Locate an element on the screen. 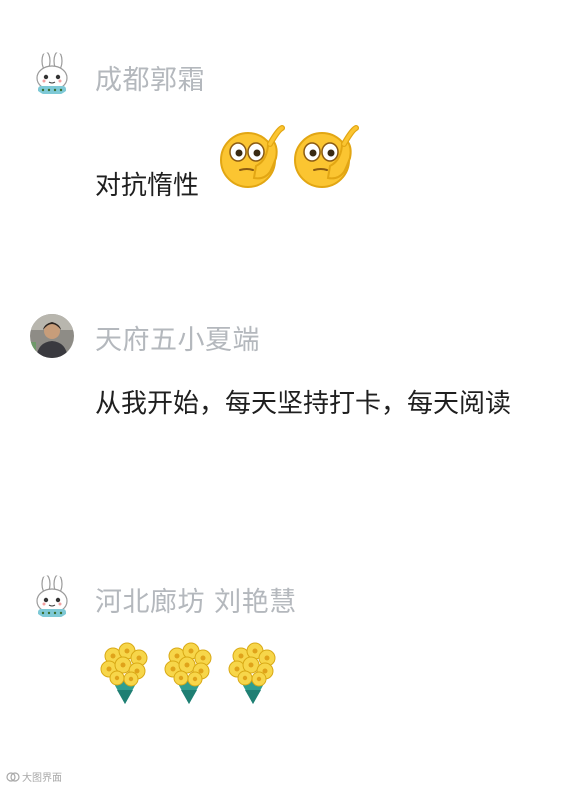 The width and height of the screenshot is (567, 790). watermark-logo-icon is located at coordinates (13, 776).